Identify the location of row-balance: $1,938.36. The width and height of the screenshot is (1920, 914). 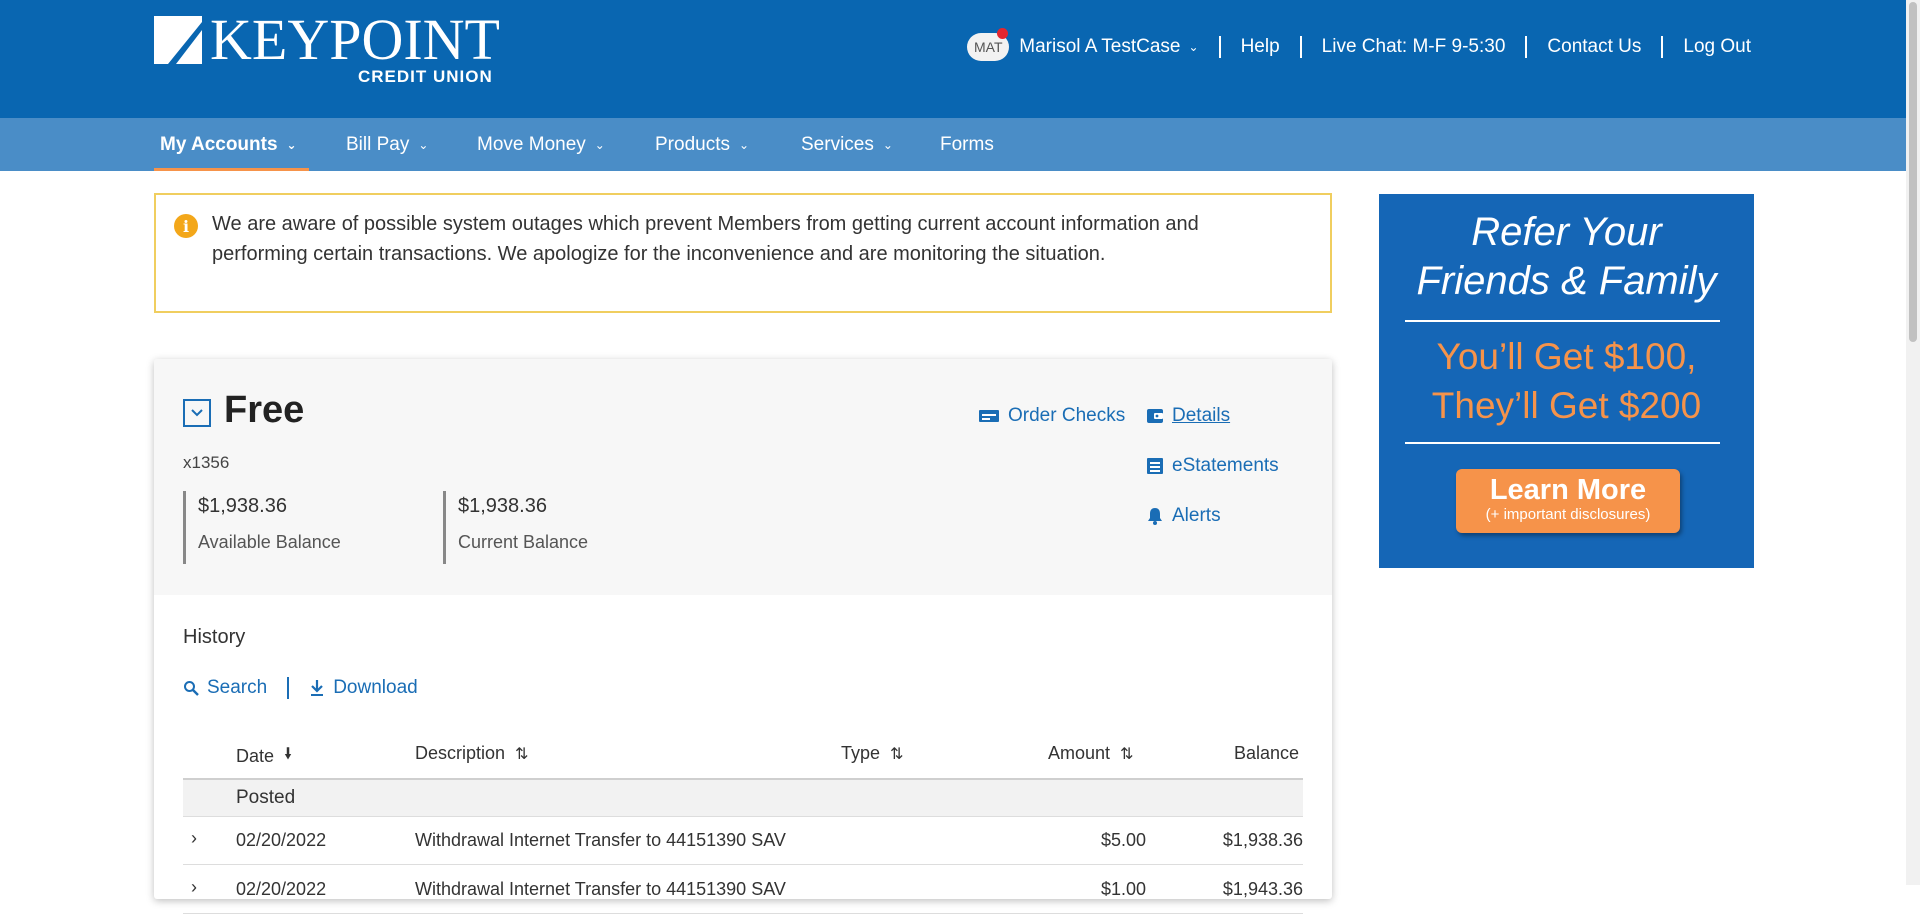
(1262, 840).